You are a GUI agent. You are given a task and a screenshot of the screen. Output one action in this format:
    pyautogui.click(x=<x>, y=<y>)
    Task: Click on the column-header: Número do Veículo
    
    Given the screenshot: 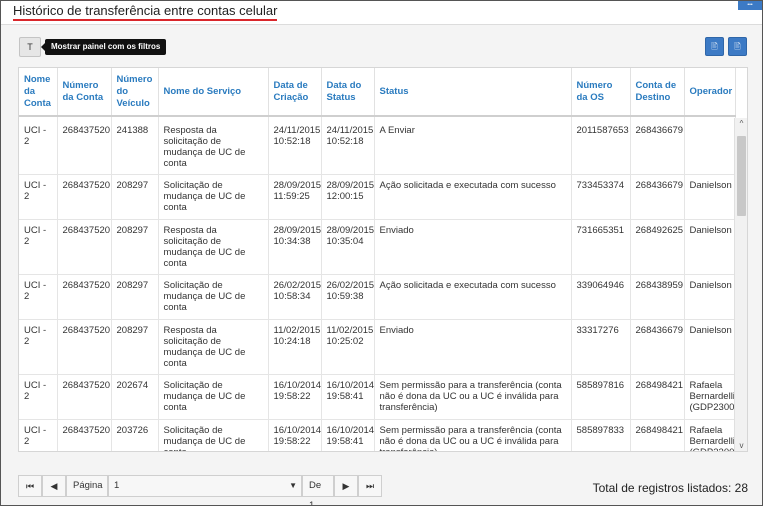 What is the action you would take?
    pyautogui.click(x=135, y=92)
    